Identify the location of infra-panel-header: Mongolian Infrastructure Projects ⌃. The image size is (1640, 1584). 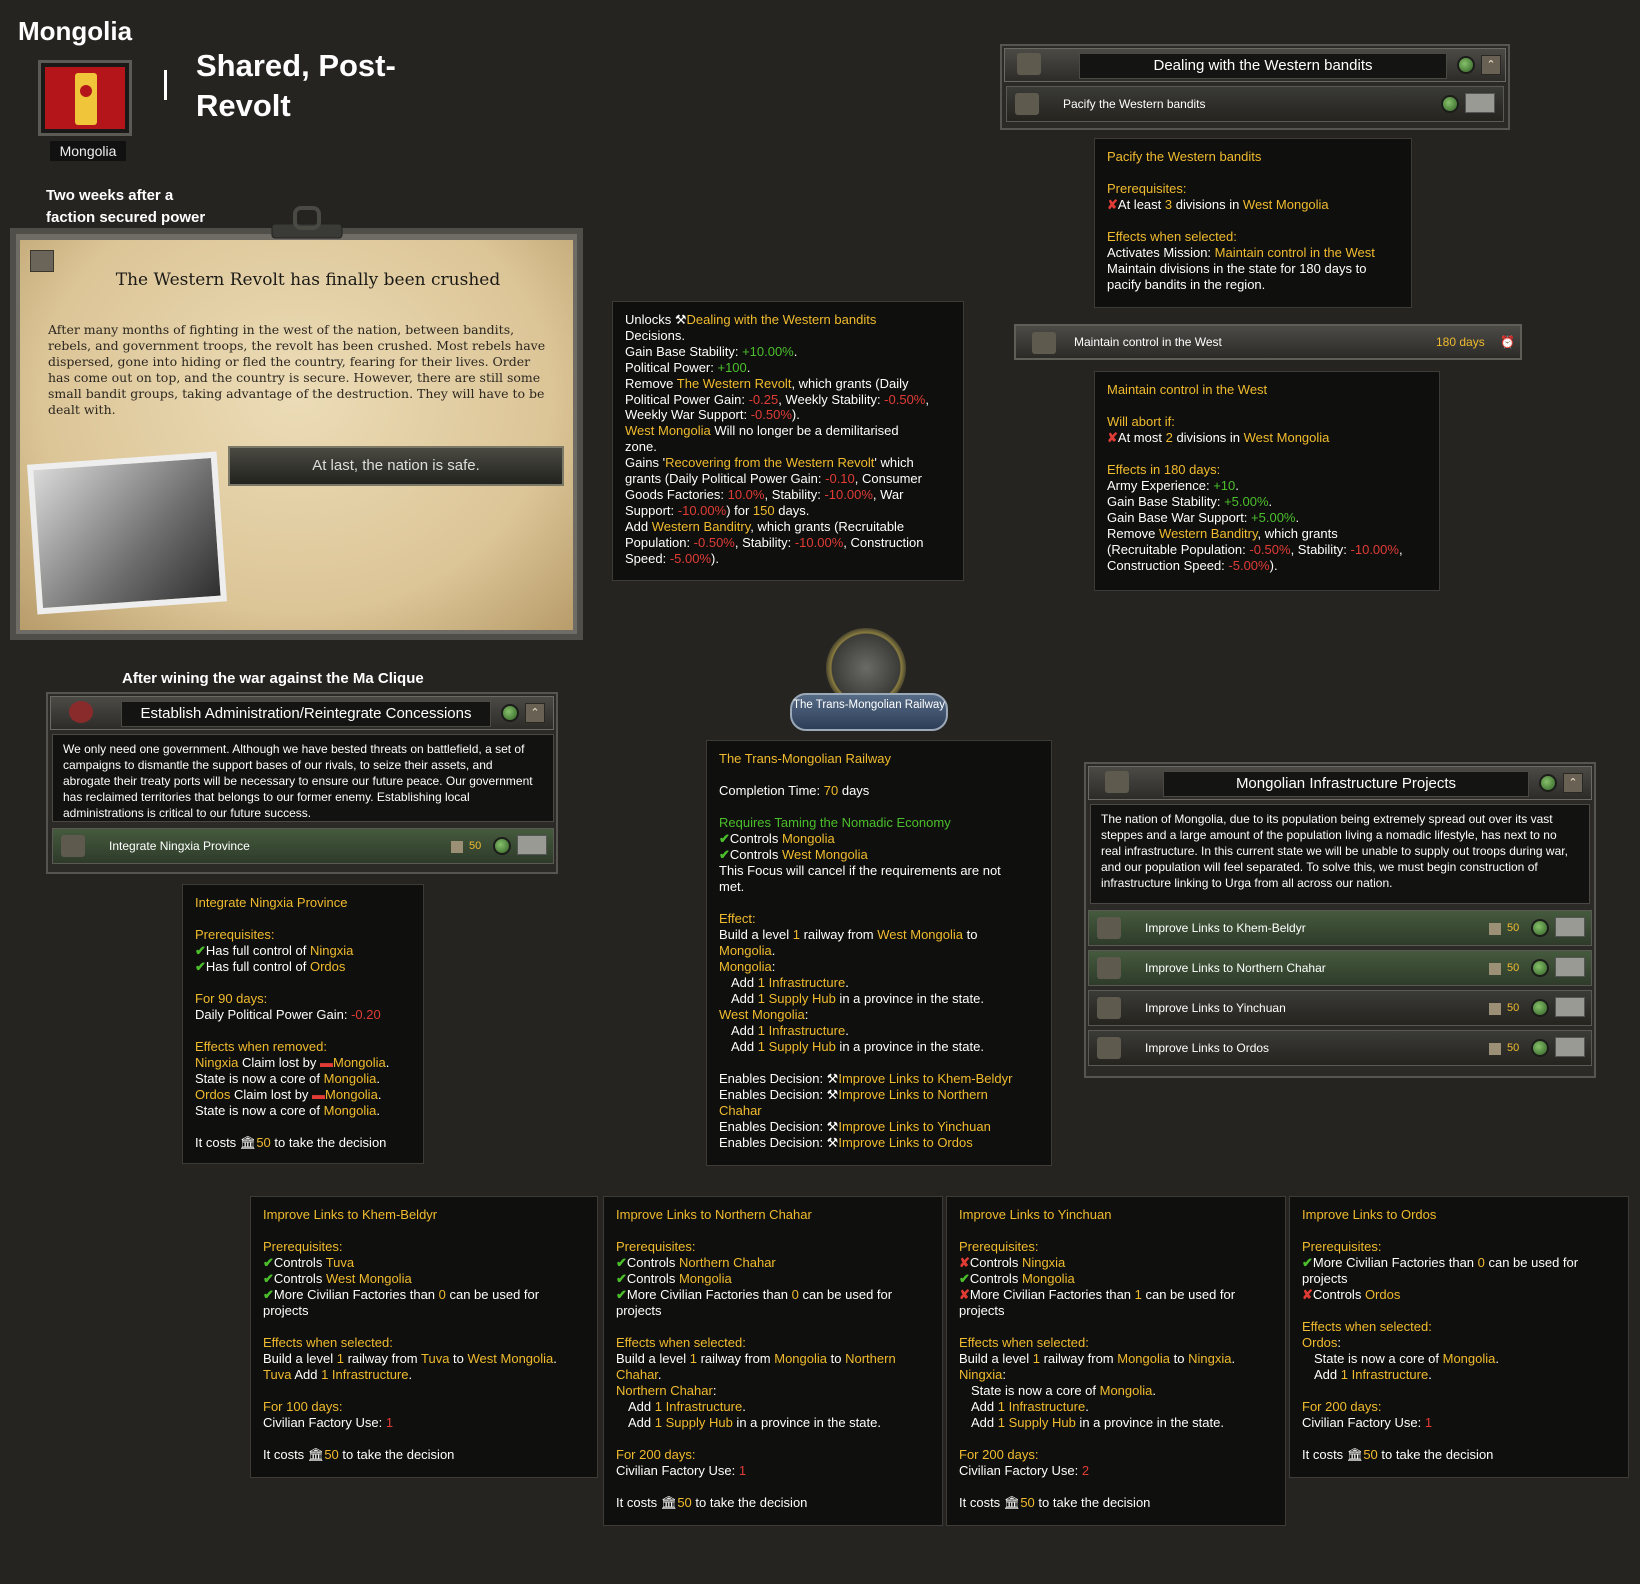
(1340, 783).